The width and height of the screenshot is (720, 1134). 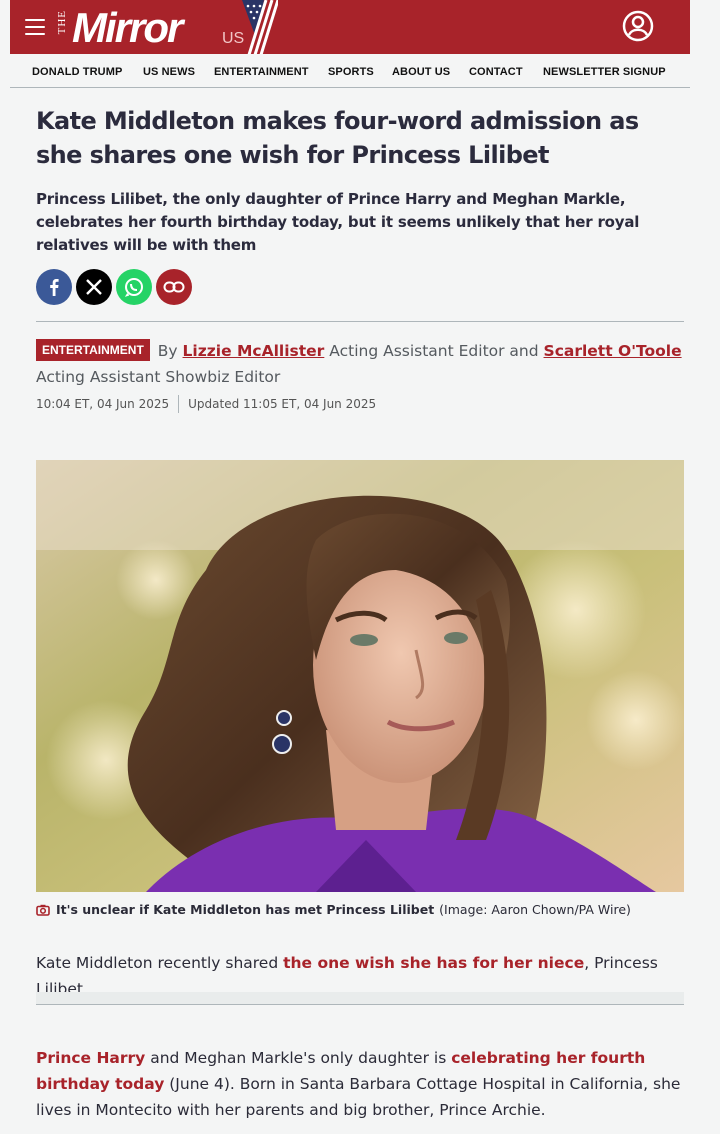 I want to click on share-whatsapp-button, so click(x=134, y=287).